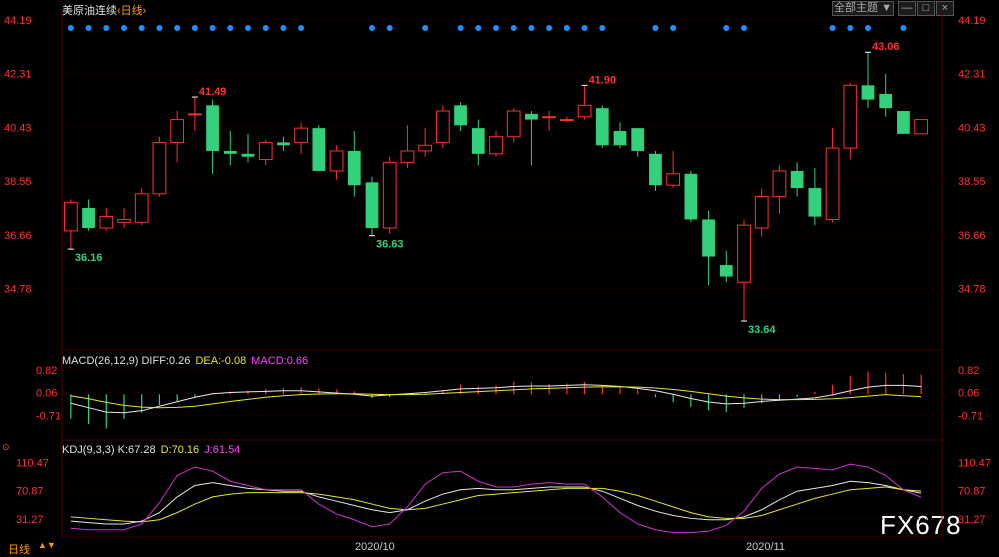 The width and height of the screenshot is (999, 557). Describe the element at coordinates (18, 182) in the screenshot. I see `price-tick-left: 38.55` at that location.